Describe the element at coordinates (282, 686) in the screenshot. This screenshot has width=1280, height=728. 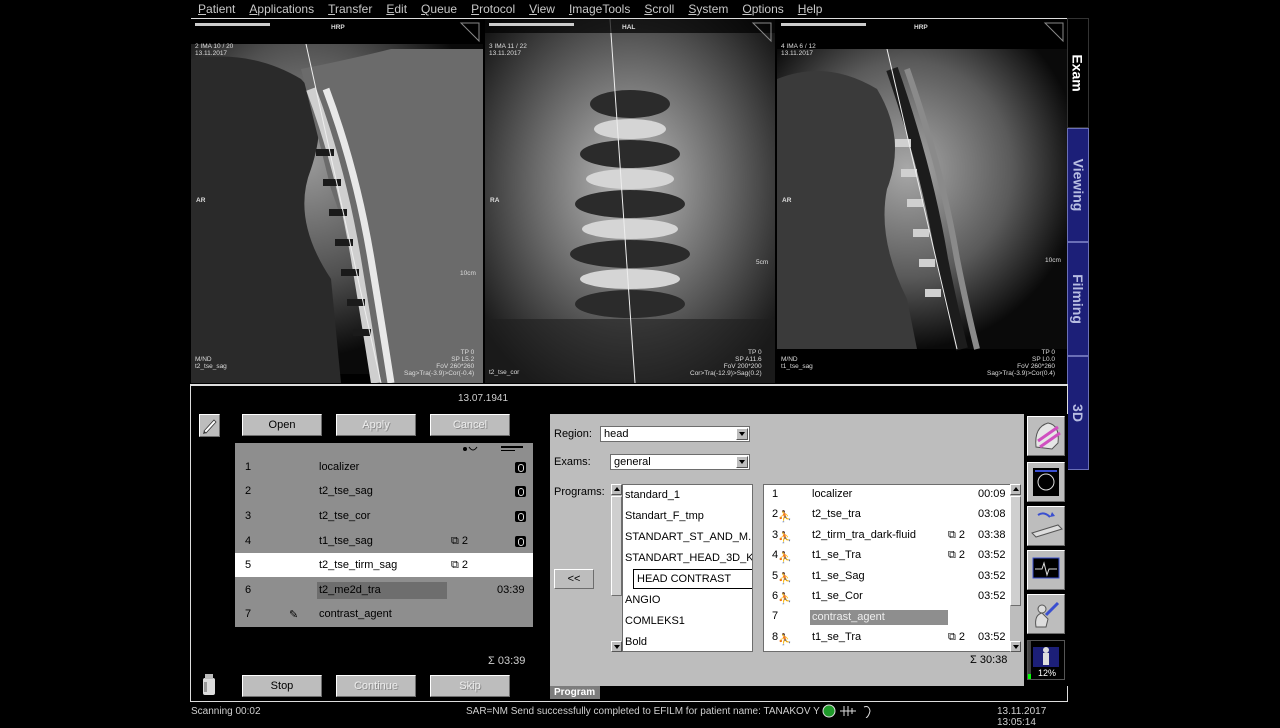
I see `stop-button: Stop` at that location.